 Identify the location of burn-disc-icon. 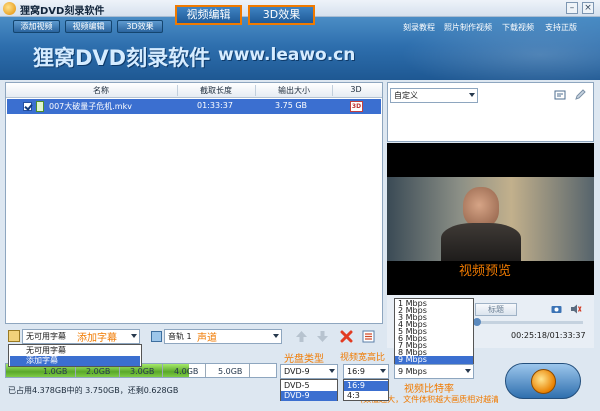
(543, 381).